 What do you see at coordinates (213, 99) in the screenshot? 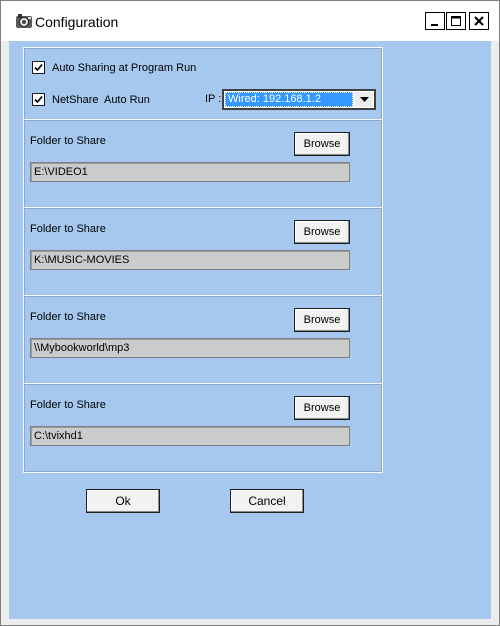
I see `ip-label: IP :` at bounding box center [213, 99].